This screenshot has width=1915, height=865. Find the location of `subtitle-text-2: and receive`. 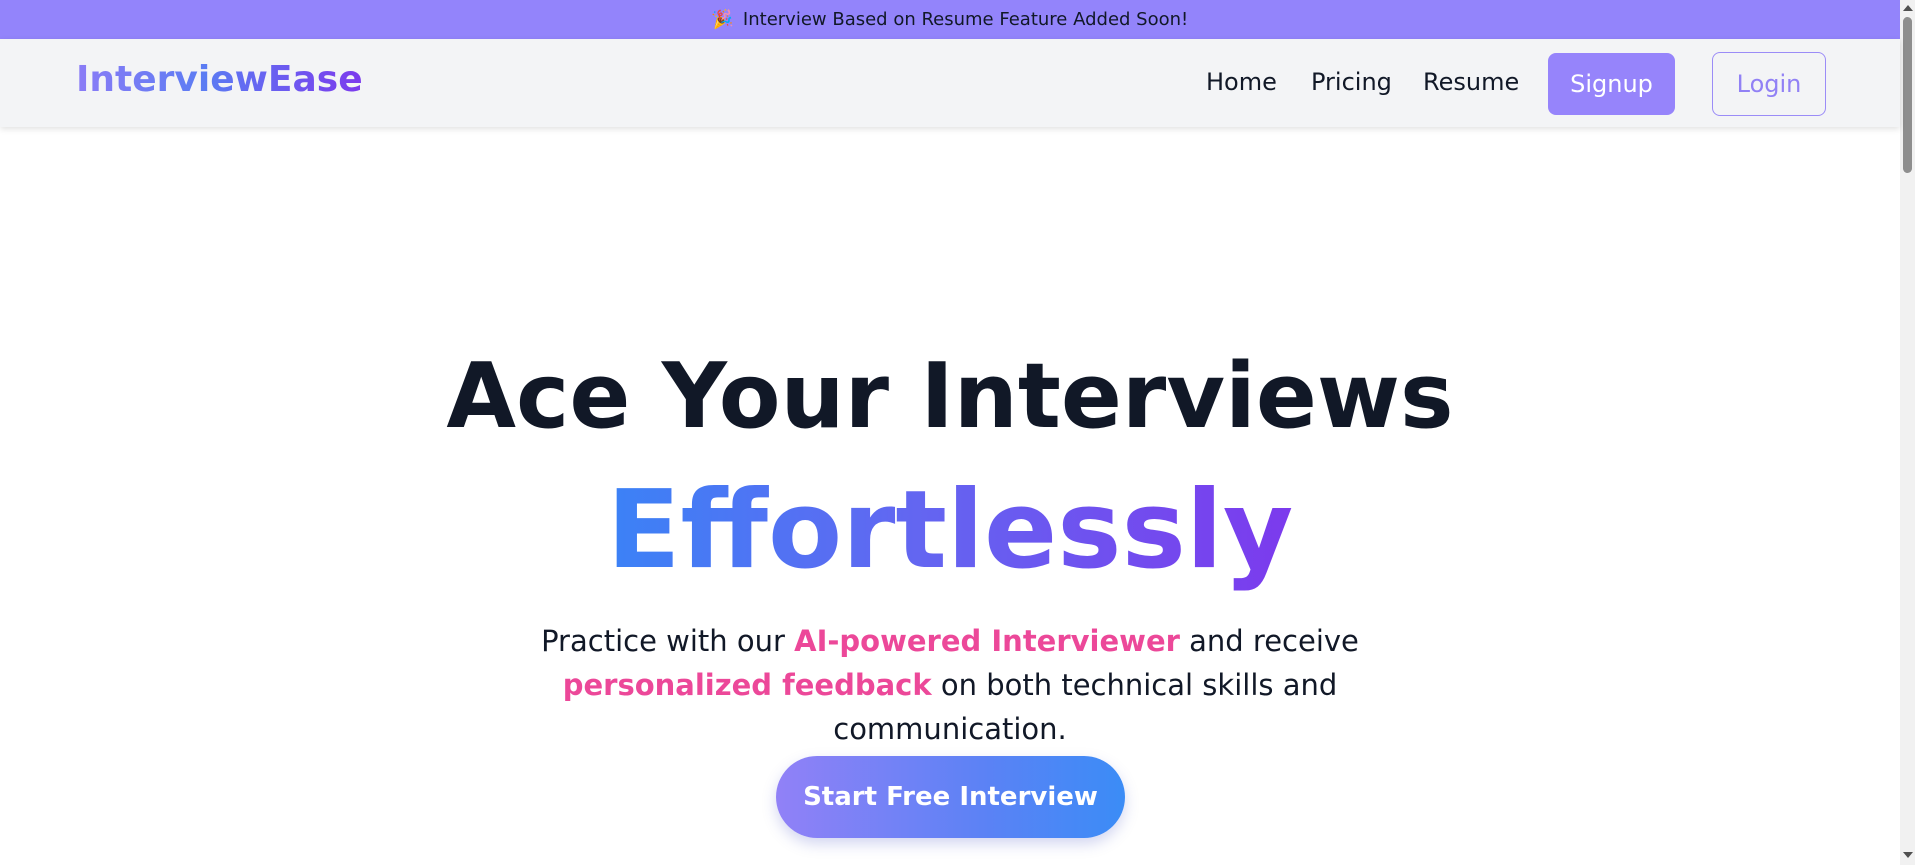

subtitle-text-2: and receive is located at coordinates (1269, 641).